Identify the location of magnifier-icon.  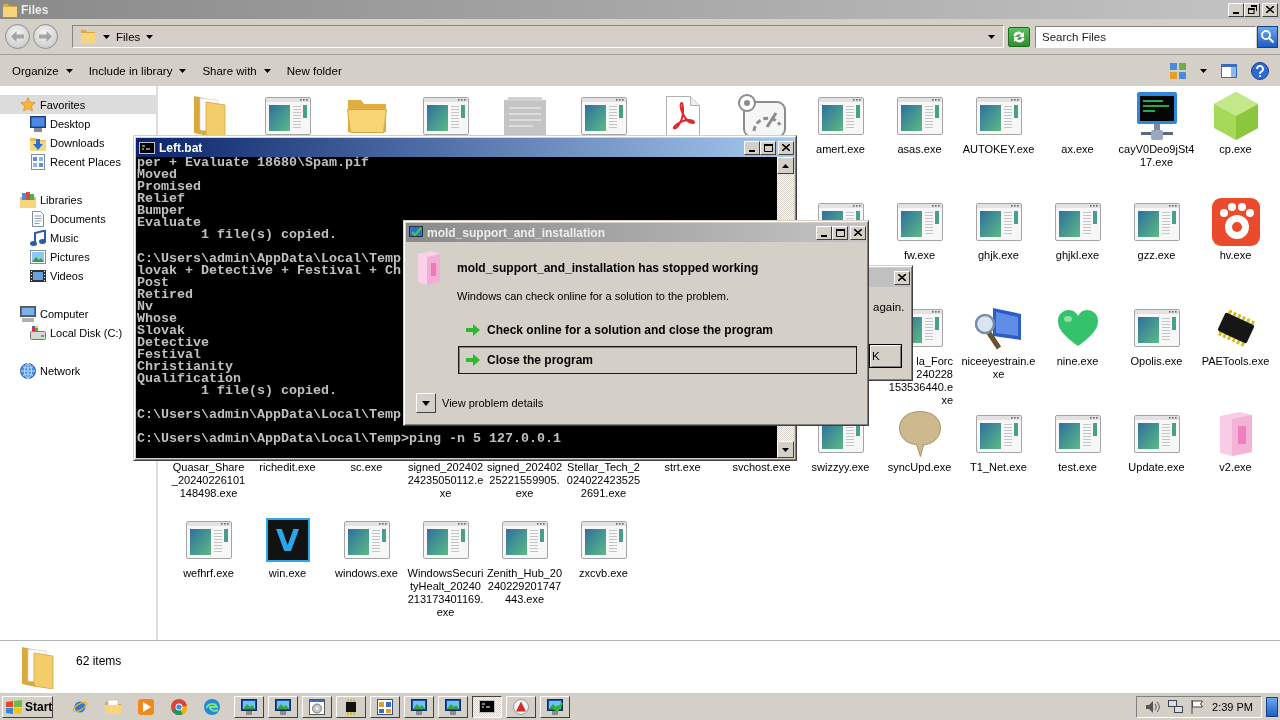
(998, 328).